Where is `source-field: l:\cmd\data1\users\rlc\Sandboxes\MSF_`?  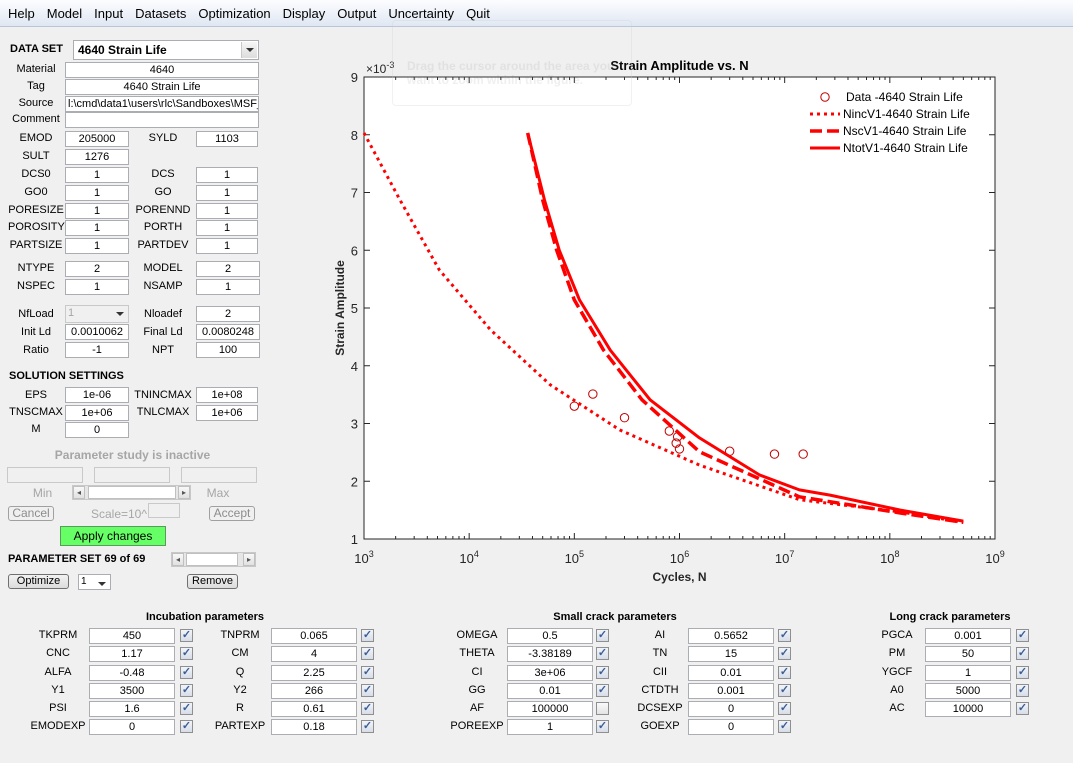 source-field: l:\cmd\data1\users\rlc\Sandboxes\MSF_ is located at coordinates (162, 104).